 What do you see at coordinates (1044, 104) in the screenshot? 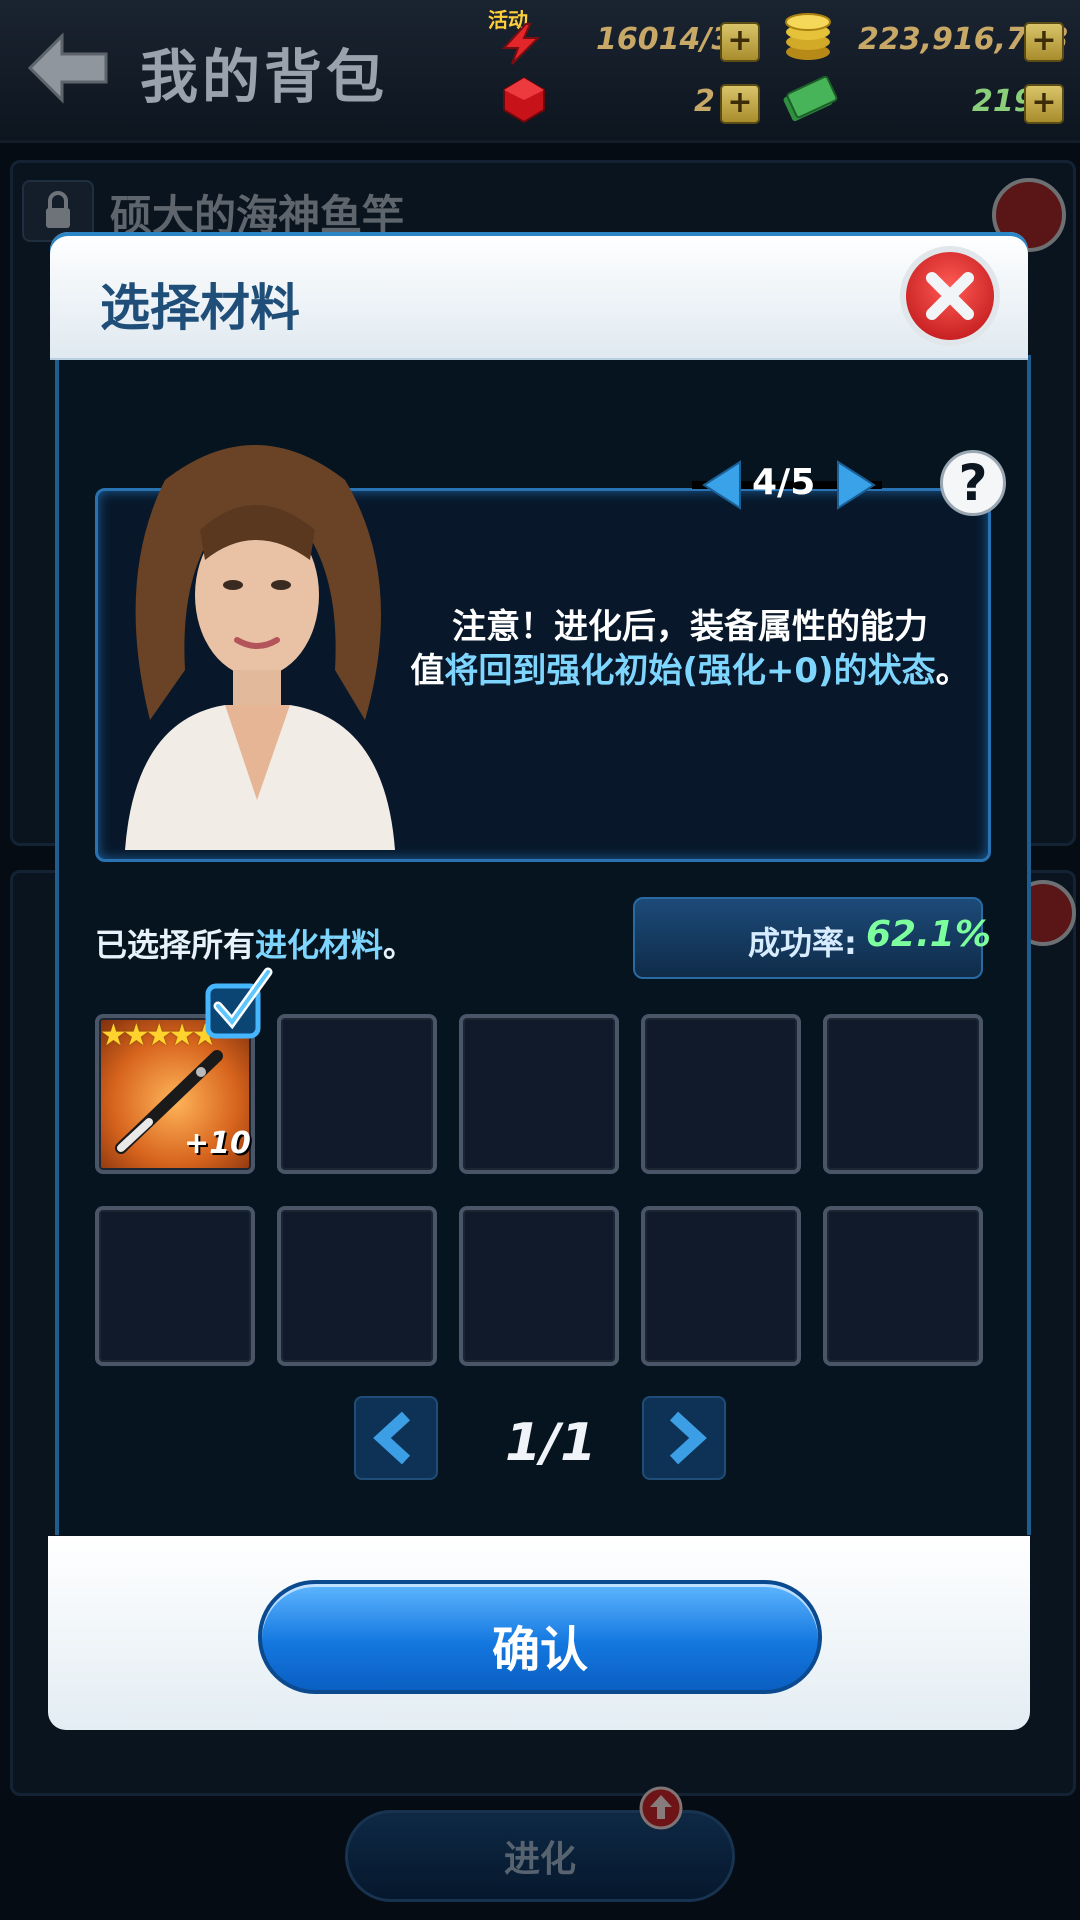
I see `cash-plus-button: +` at bounding box center [1044, 104].